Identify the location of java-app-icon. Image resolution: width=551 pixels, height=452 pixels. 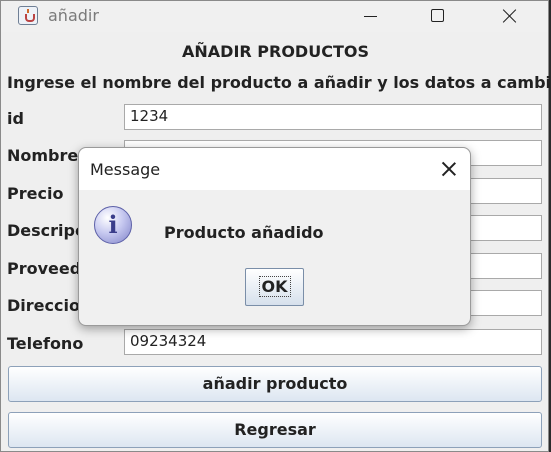
(28, 15).